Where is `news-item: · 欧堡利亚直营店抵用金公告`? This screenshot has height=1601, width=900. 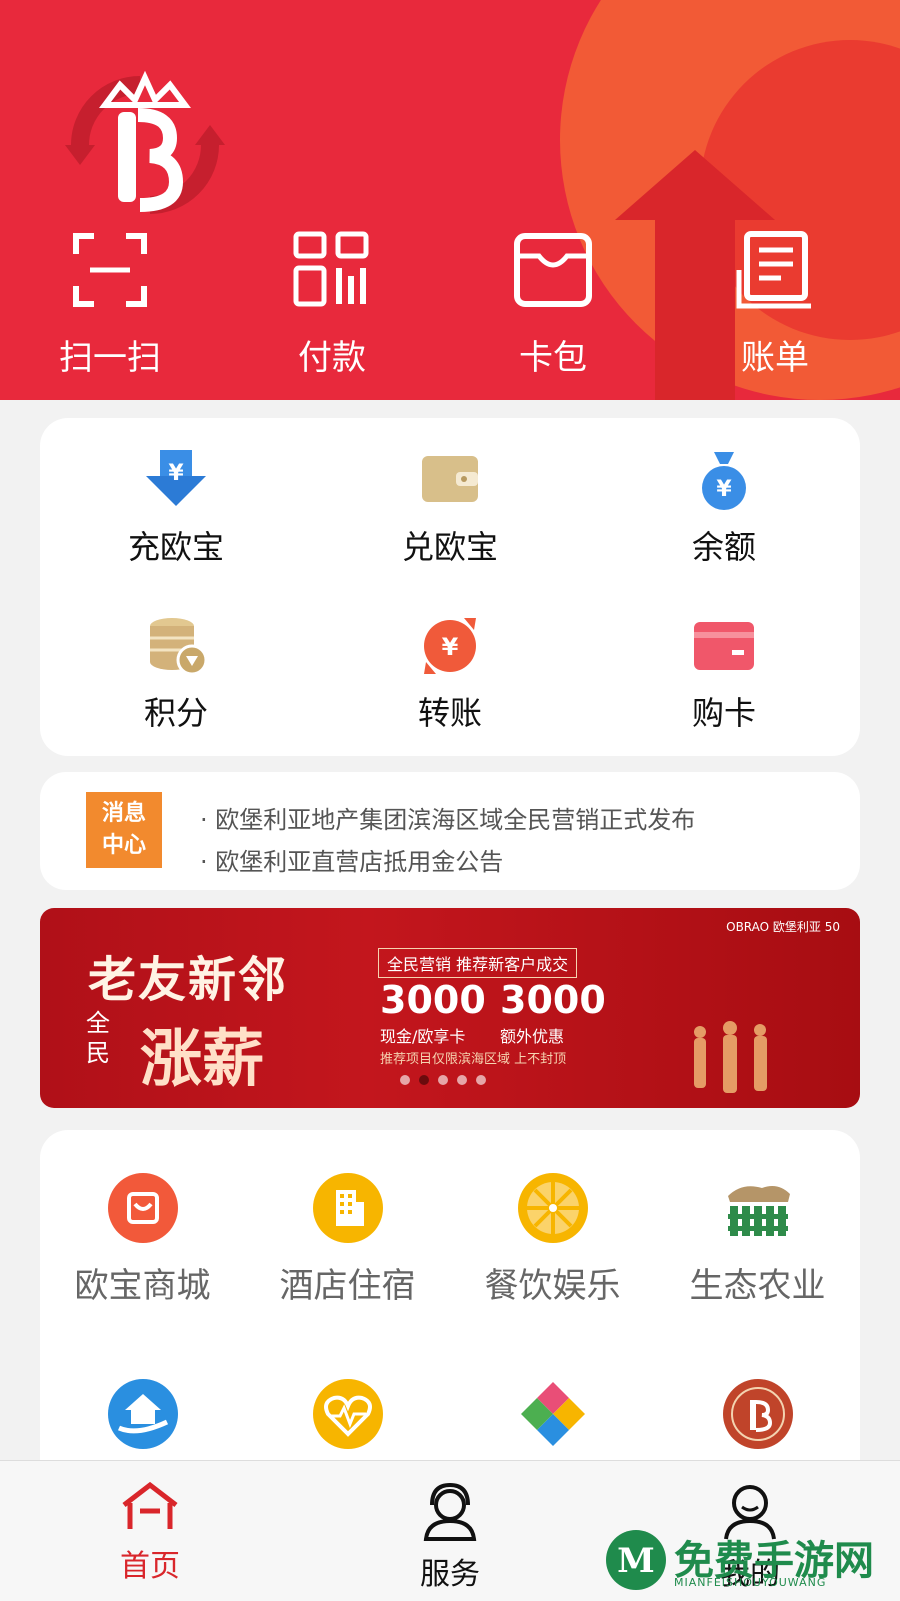 news-item: · 欧堡利亚直营店抵用金公告 is located at coordinates (351, 859).